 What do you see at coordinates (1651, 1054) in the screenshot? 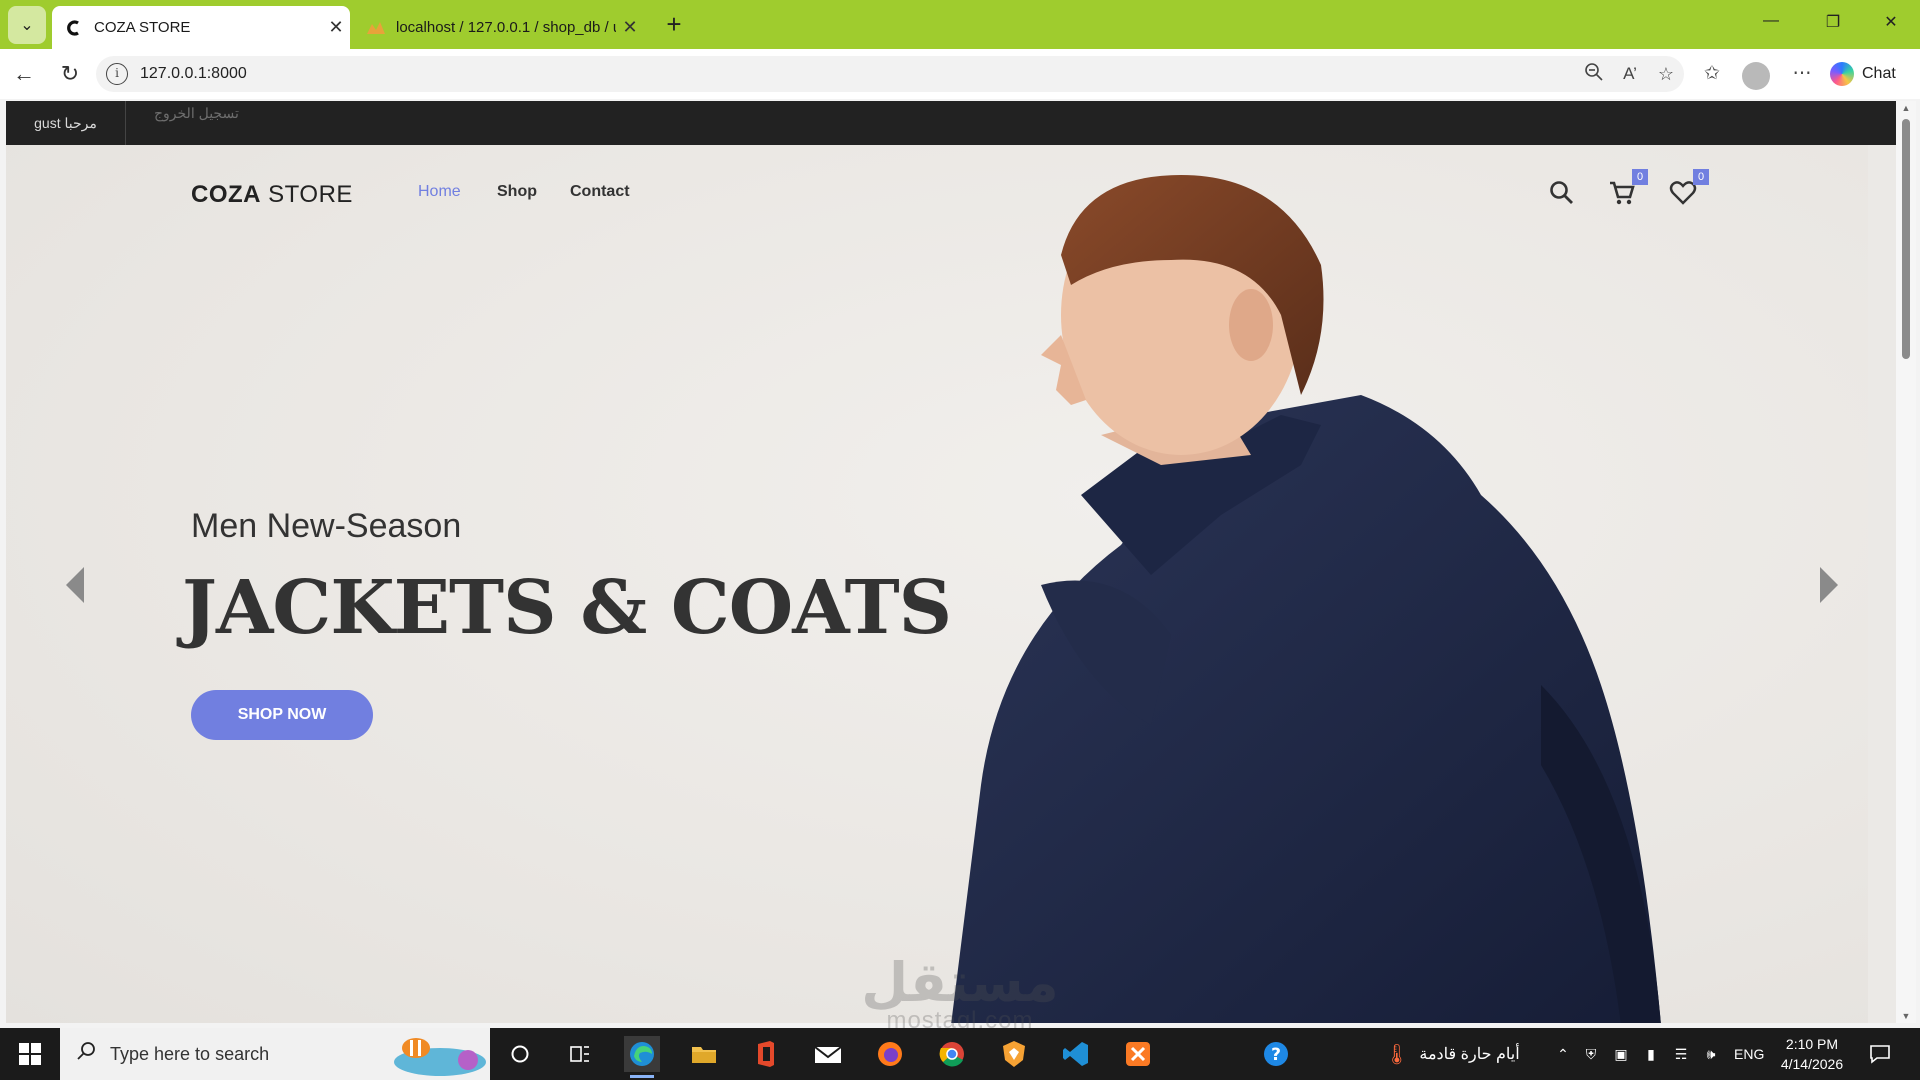
I see `battery-icon: ▮` at bounding box center [1651, 1054].